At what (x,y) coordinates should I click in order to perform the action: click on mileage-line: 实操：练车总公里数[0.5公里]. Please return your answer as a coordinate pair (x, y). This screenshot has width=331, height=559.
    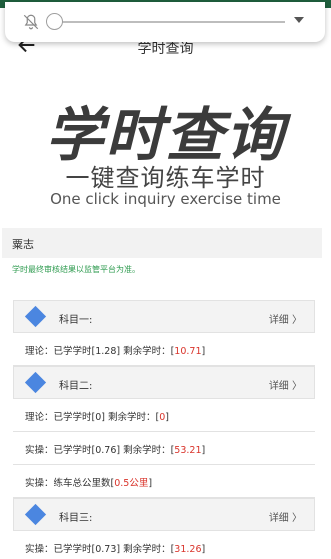
    Looking at the image, I should click on (89, 483).